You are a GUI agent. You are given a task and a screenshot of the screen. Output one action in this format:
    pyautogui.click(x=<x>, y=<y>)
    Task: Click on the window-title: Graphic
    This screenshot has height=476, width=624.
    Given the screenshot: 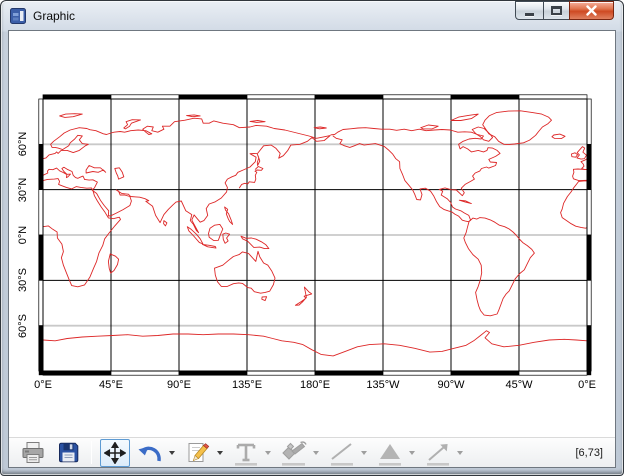 What is the action you would take?
    pyautogui.click(x=54, y=15)
    